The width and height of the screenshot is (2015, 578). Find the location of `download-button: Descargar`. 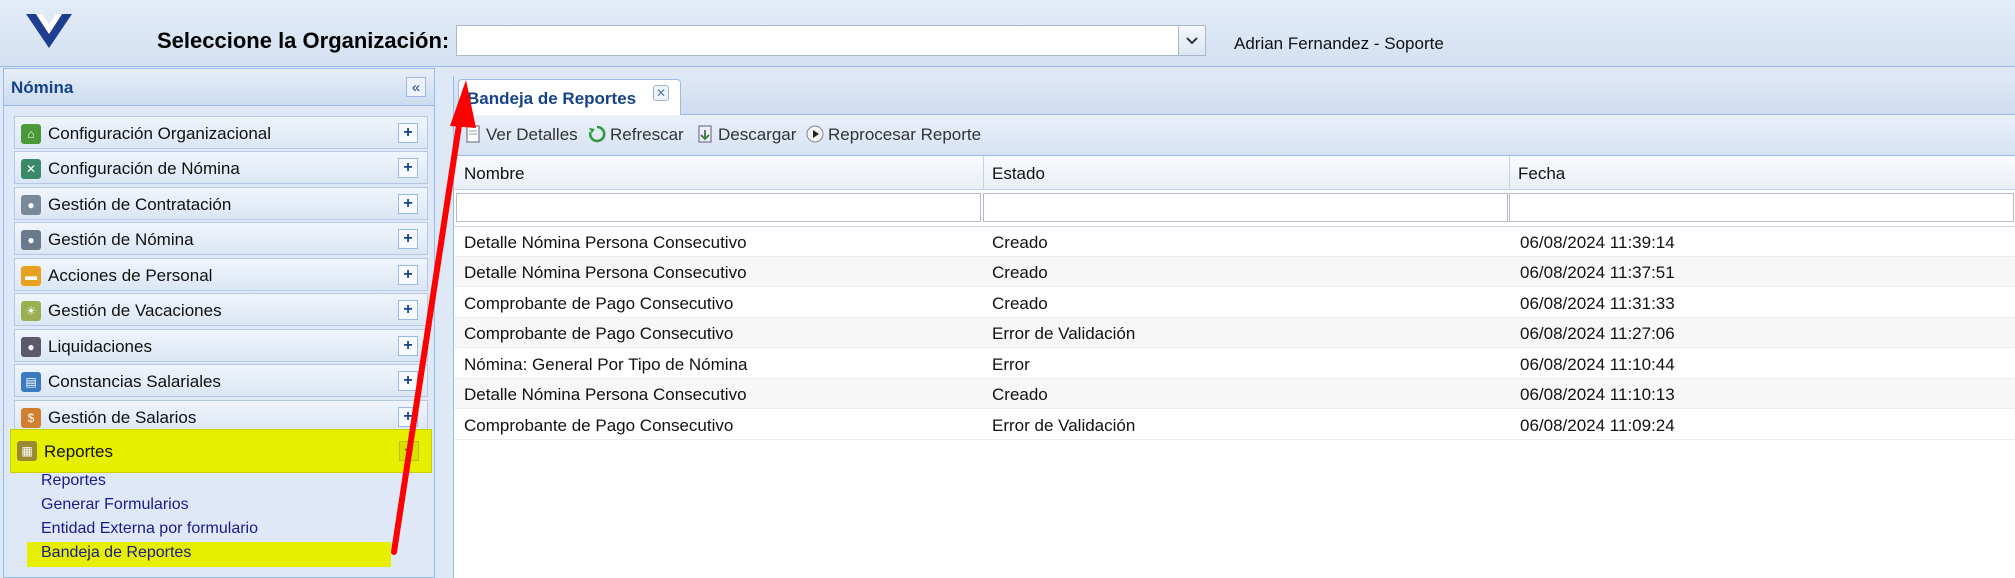

download-button: Descargar is located at coordinates (746, 135).